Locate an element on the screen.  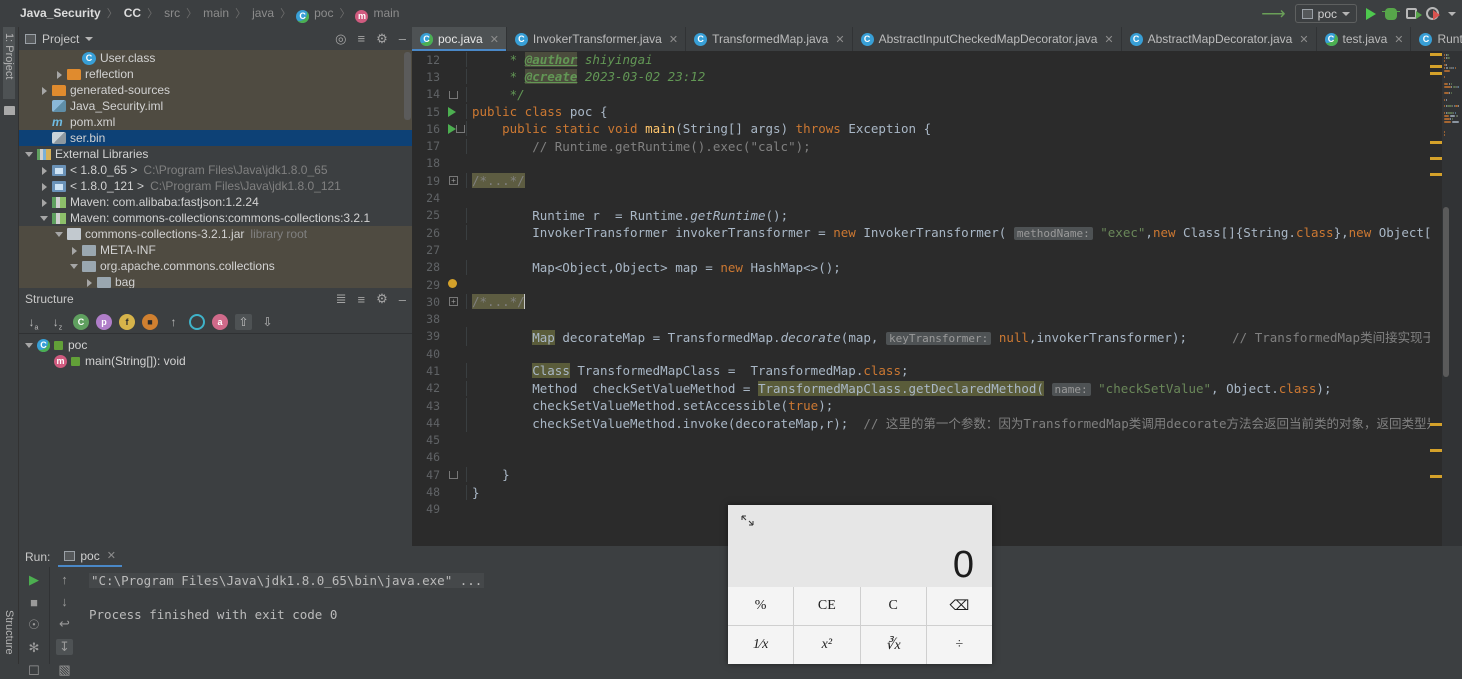
folder-icon is located at coordinates (9, 110).